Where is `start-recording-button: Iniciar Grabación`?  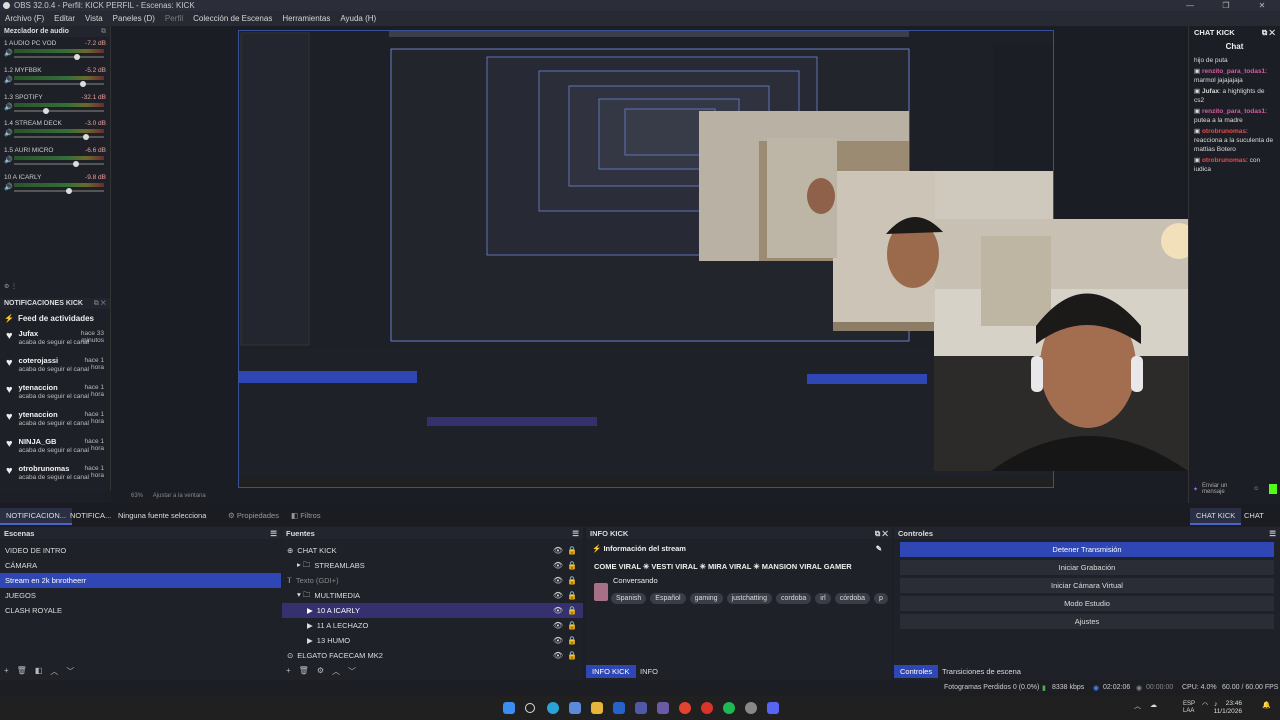
start-recording-button: Iniciar Grabación is located at coordinates (1087, 567).